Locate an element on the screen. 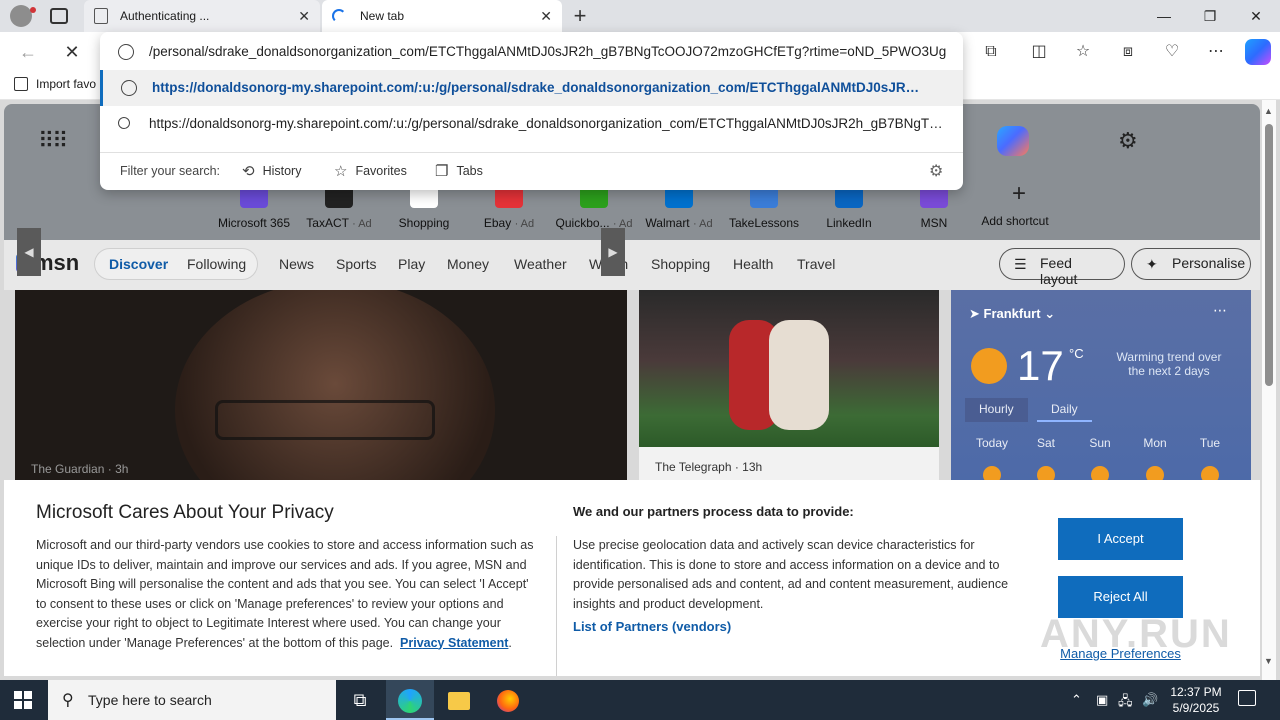  weather-location: ➤ Frankfurt ⌄ is located at coordinates (1012, 314).